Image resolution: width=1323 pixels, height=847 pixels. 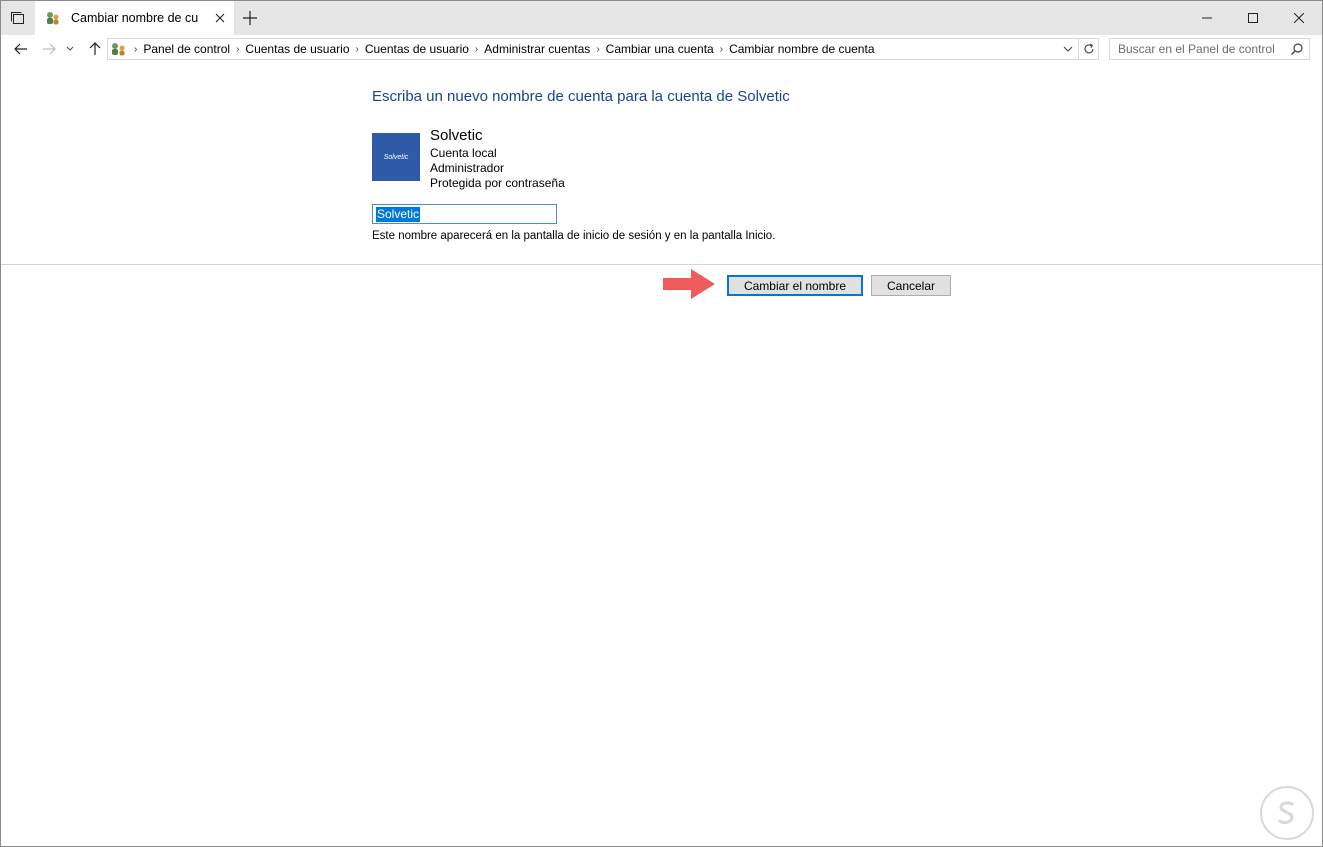 I want to click on account-type: Cuenta local, so click(x=463, y=153).